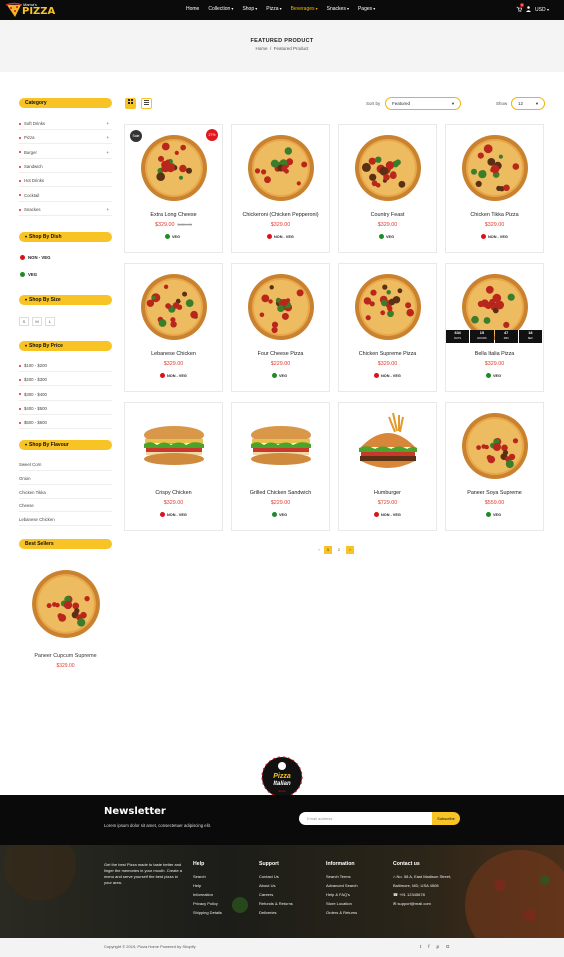 The width and height of the screenshot is (564, 957). I want to click on product-name: Four Cheese Pizza, so click(280, 354).